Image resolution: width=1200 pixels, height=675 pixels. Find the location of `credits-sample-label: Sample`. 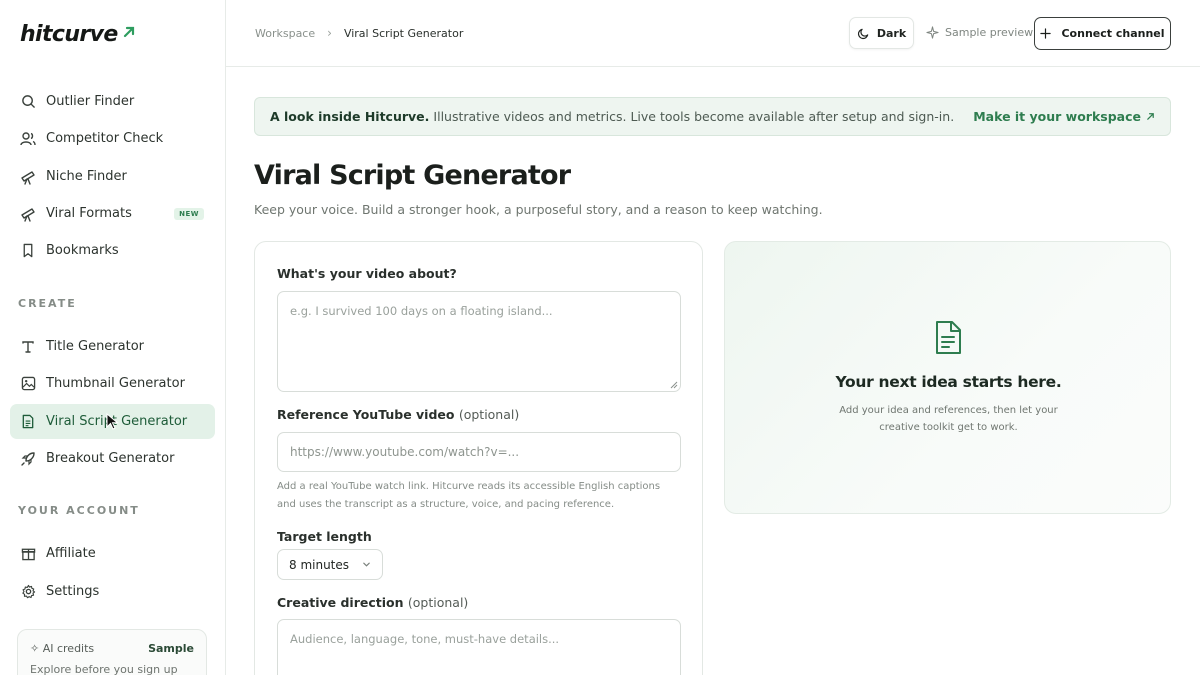

credits-sample-label: Sample is located at coordinates (171, 648).